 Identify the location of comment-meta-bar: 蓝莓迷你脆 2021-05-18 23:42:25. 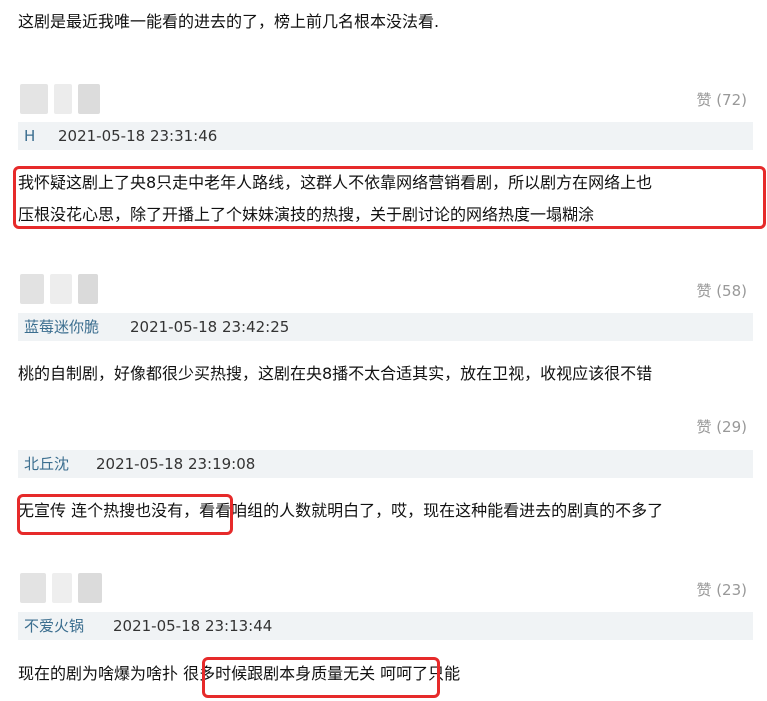
(385, 327).